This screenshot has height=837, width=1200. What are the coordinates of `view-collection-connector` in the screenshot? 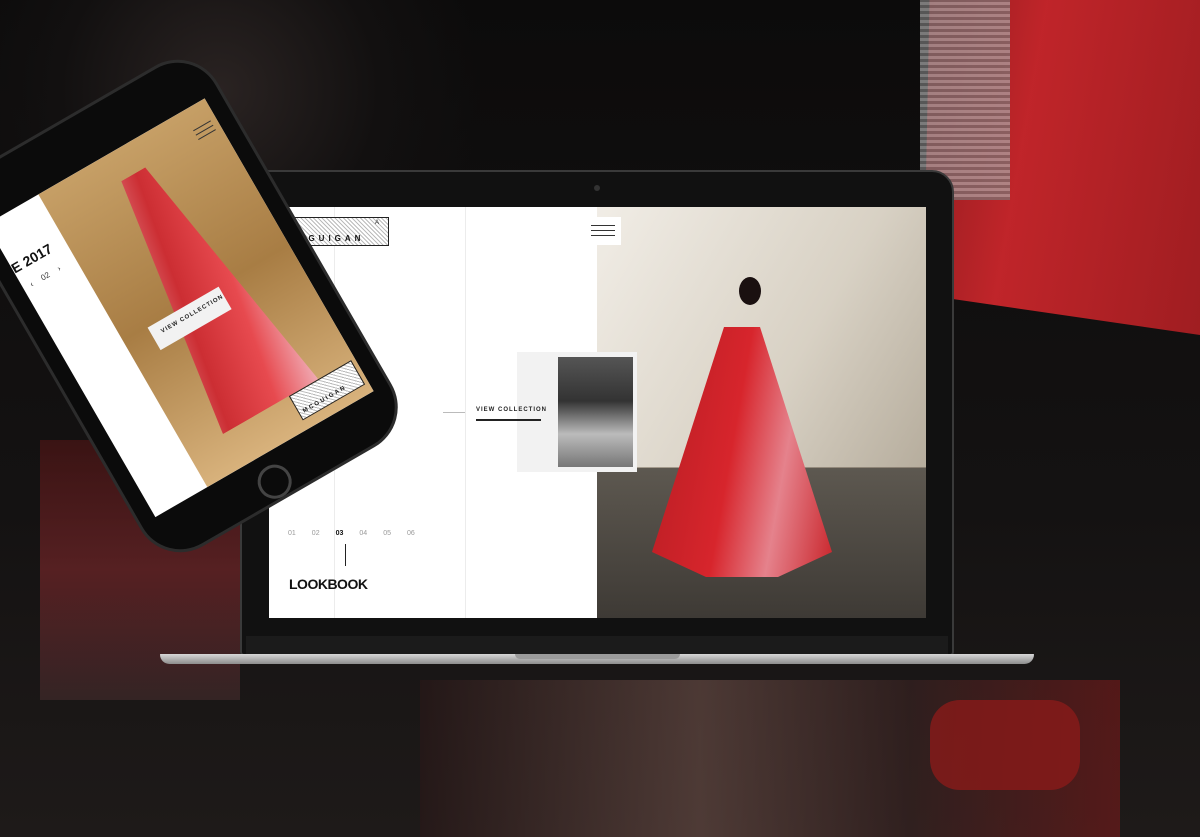 It's located at (454, 412).